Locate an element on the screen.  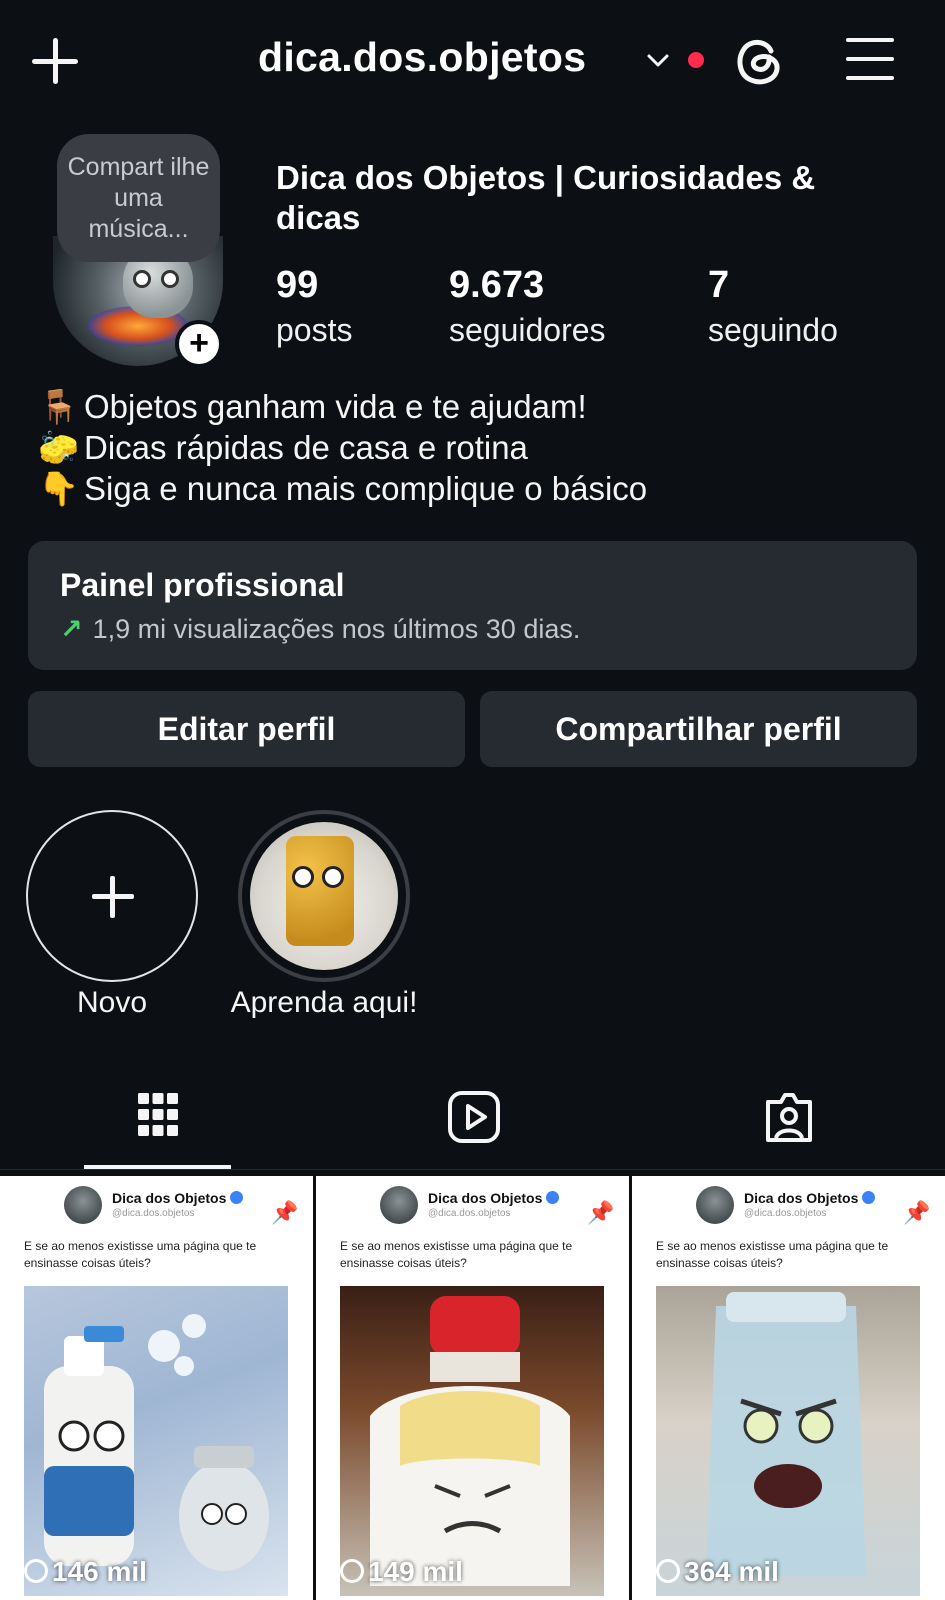
create-plus-icon is located at coordinates (55, 61).